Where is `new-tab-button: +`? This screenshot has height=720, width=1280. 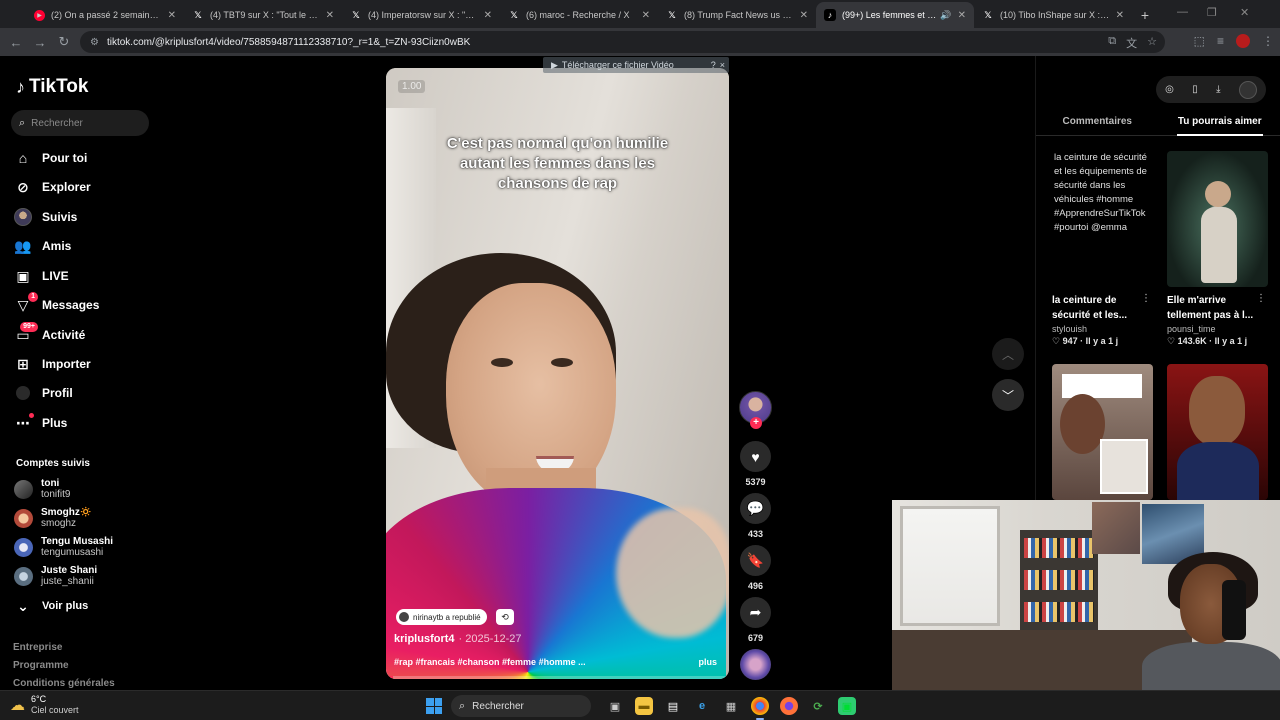
new-tab-button: + is located at coordinates (1145, 15).